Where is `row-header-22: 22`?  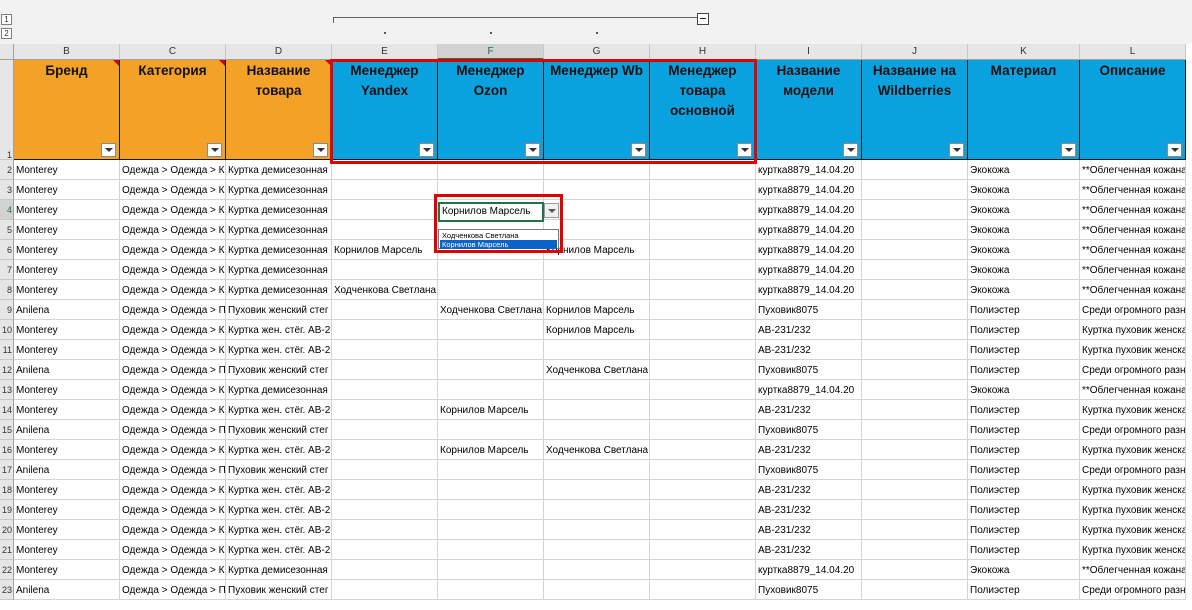
row-header-22: 22 is located at coordinates (7, 570).